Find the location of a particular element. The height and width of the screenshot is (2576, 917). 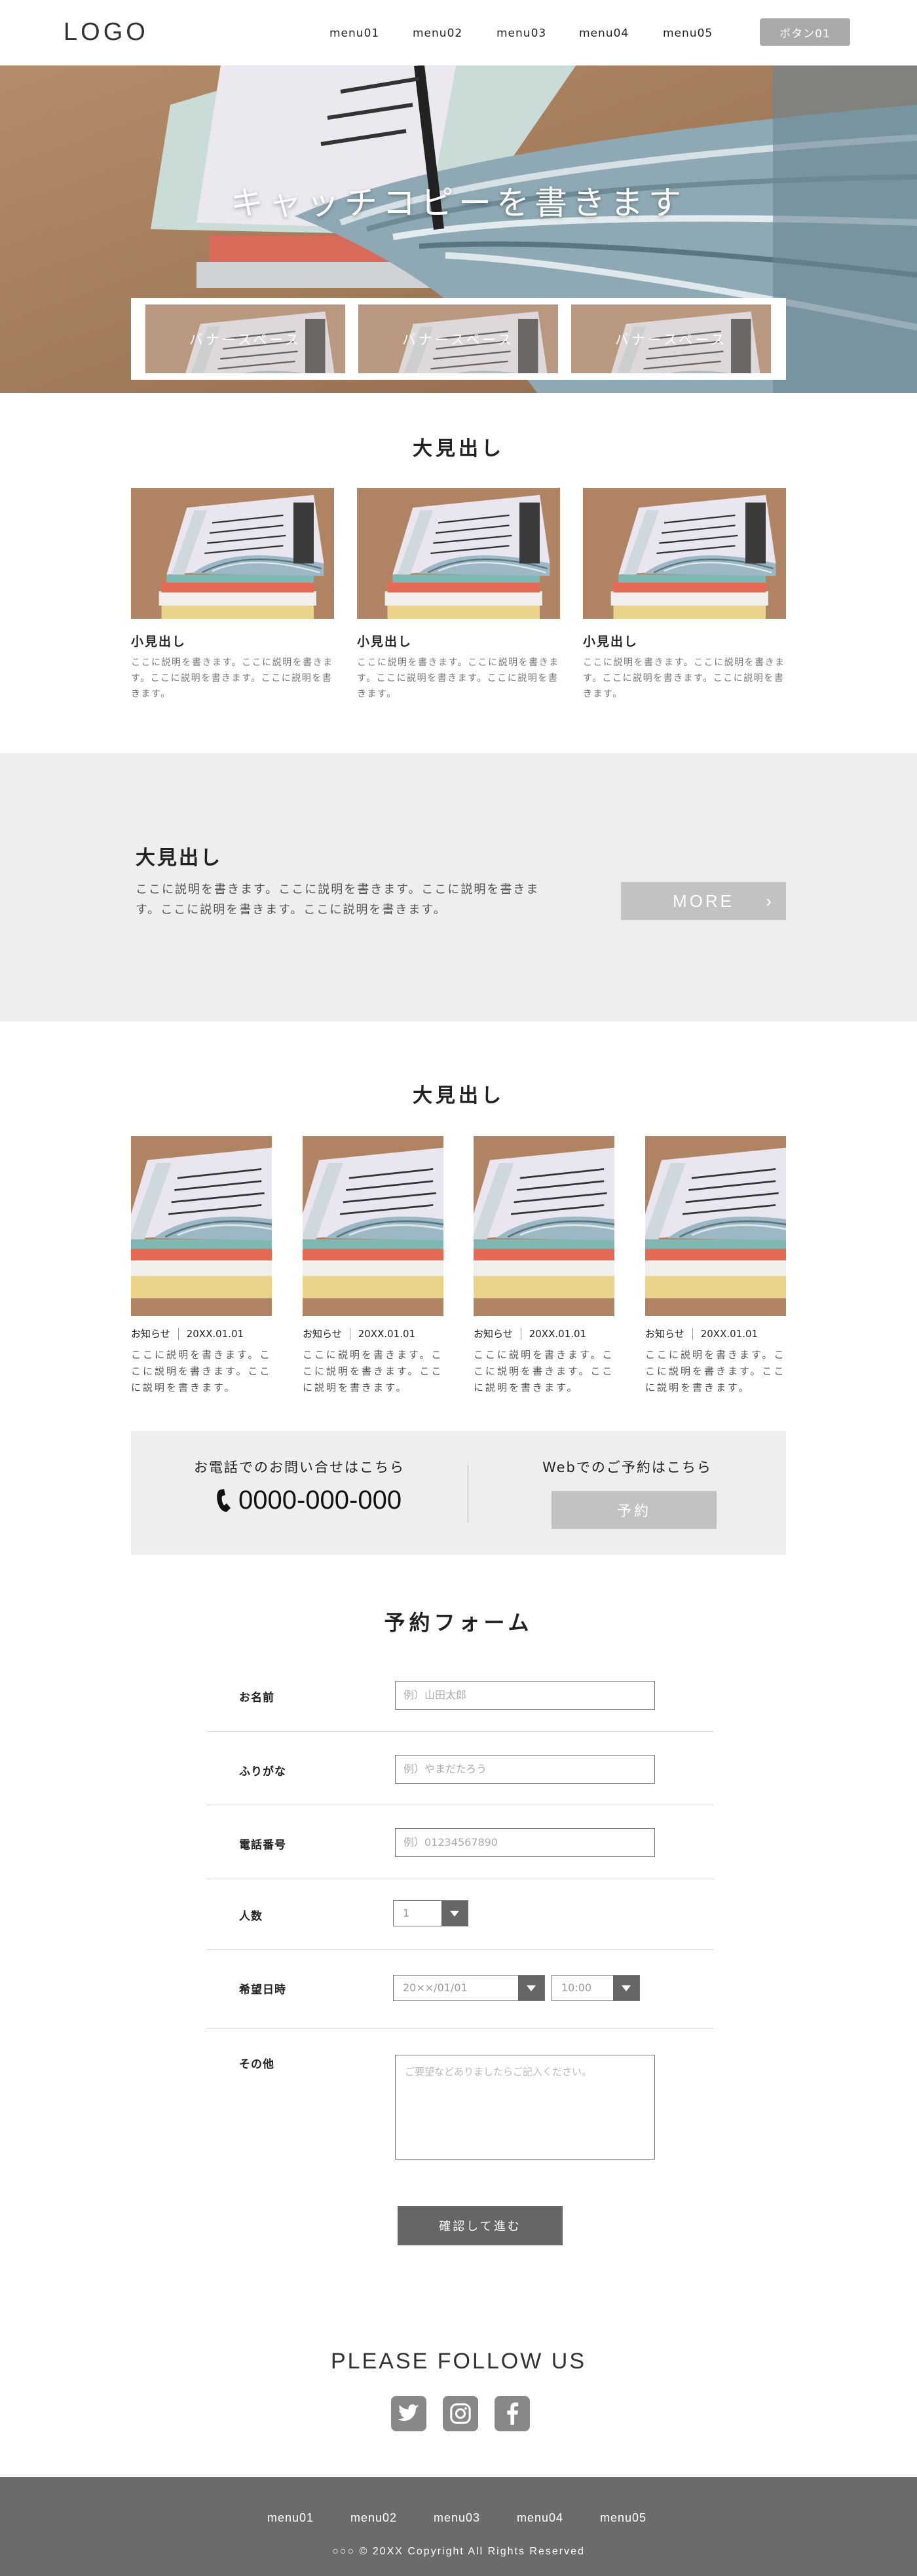

hero-section: キャッチコピーを書きます バナースペース バナースペース バナースペース is located at coordinates (458, 229).